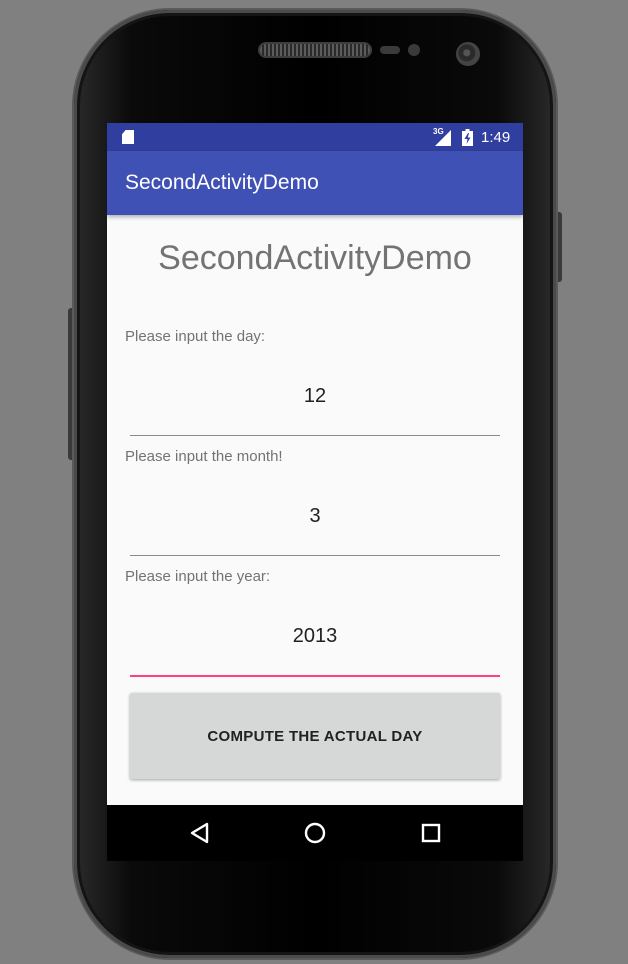  I want to click on proximity-sensor, so click(390, 50).